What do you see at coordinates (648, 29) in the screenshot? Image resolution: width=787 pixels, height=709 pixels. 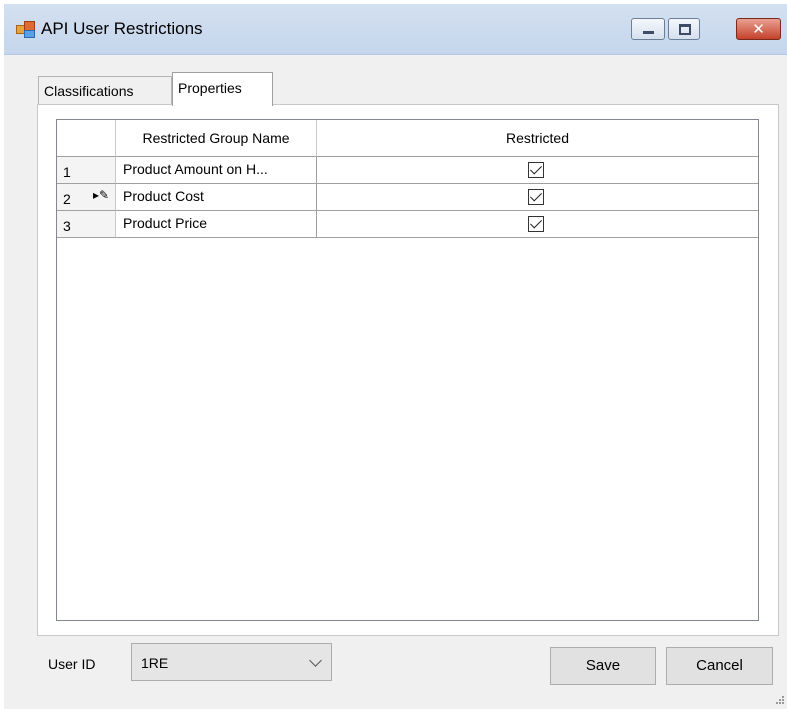 I see `minimize-button` at bounding box center [648, 29].